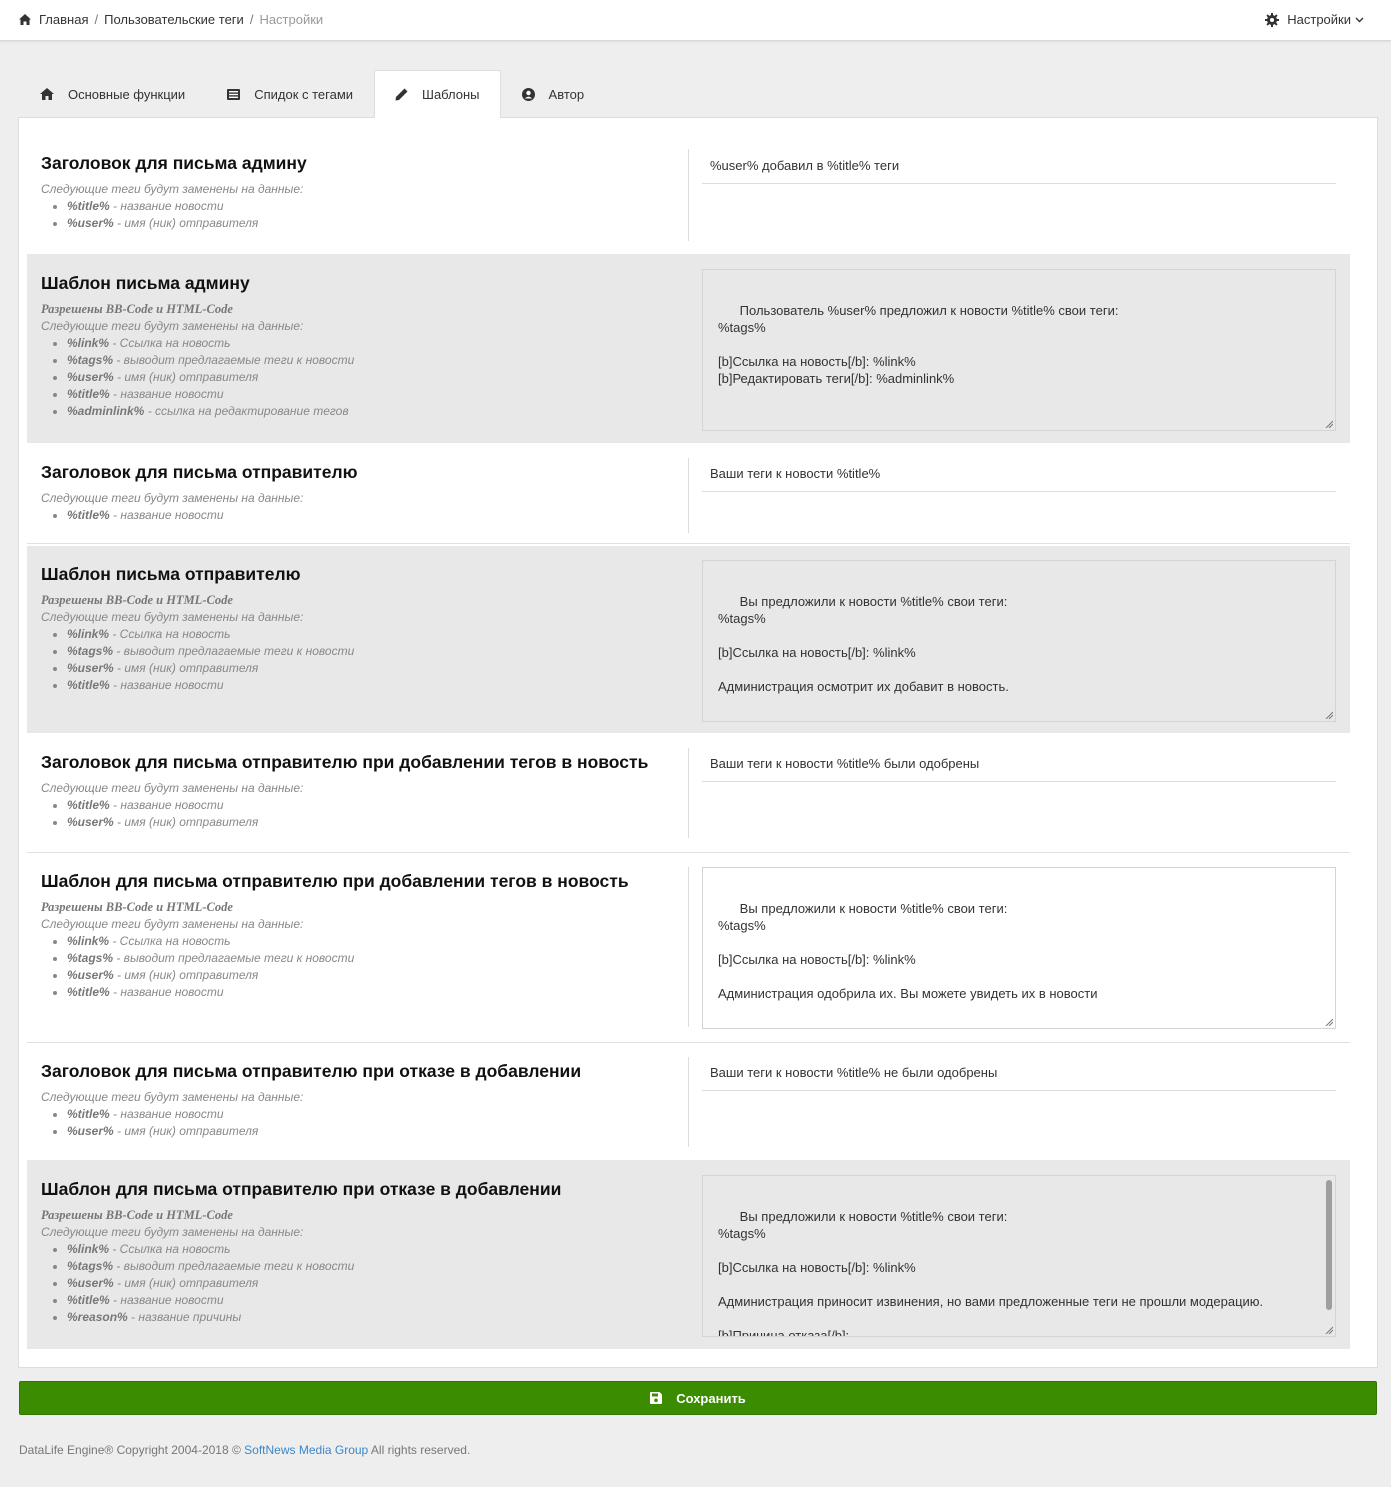 This screenshot has height=1487, width=1391. I want to click on list-icon, so click(234, 94).